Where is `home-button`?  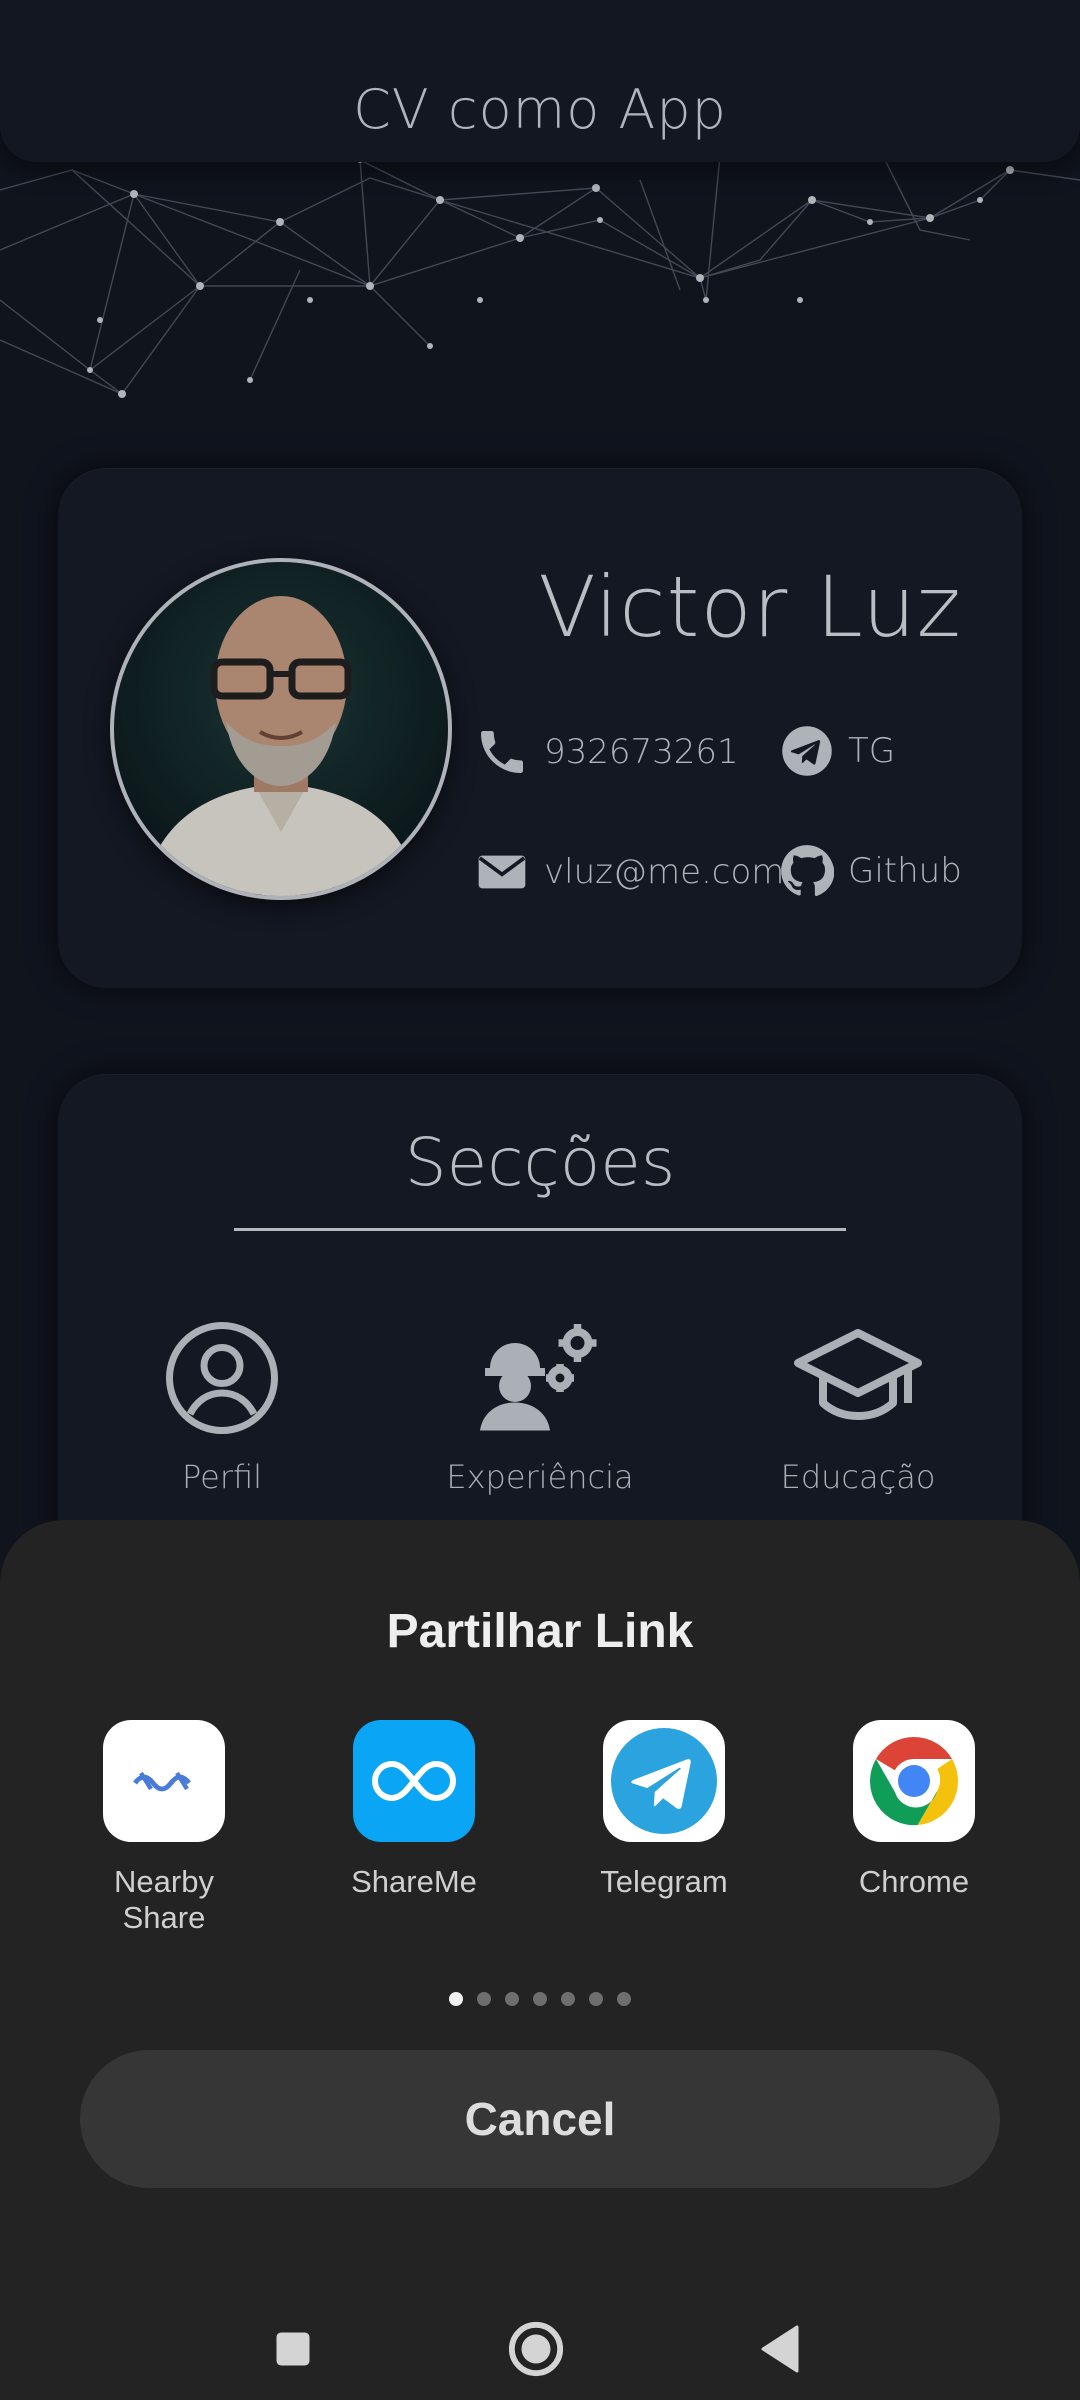
home-button is located at coordinates (536, 2349).